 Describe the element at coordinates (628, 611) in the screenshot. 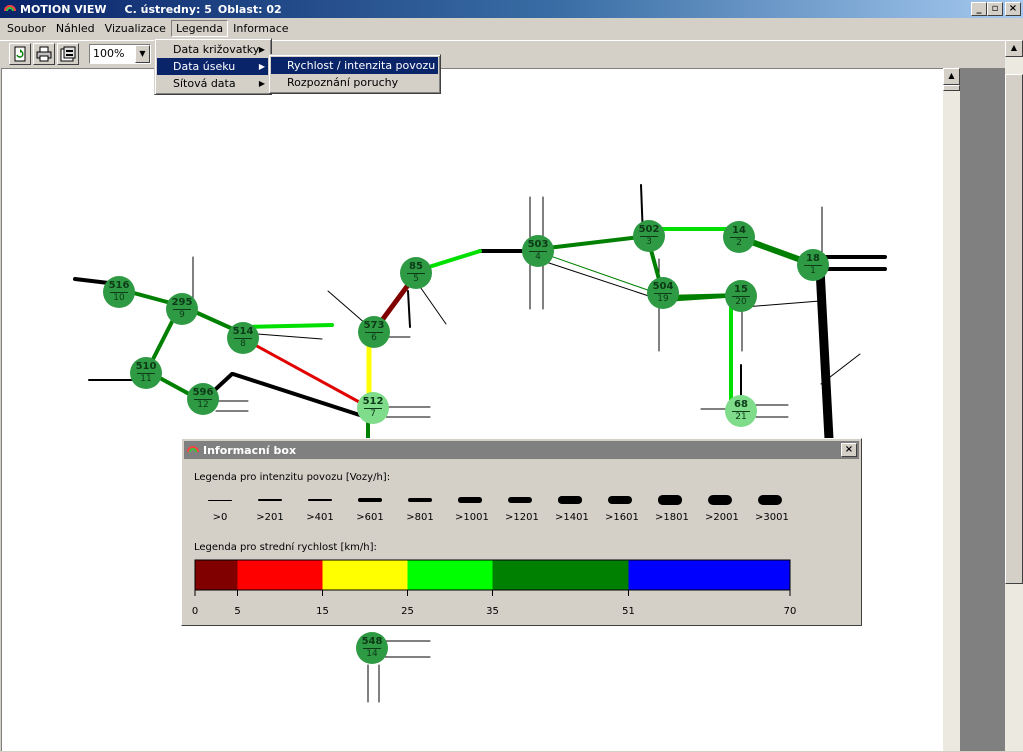

I see `speed-tick-label: 51` at that location.